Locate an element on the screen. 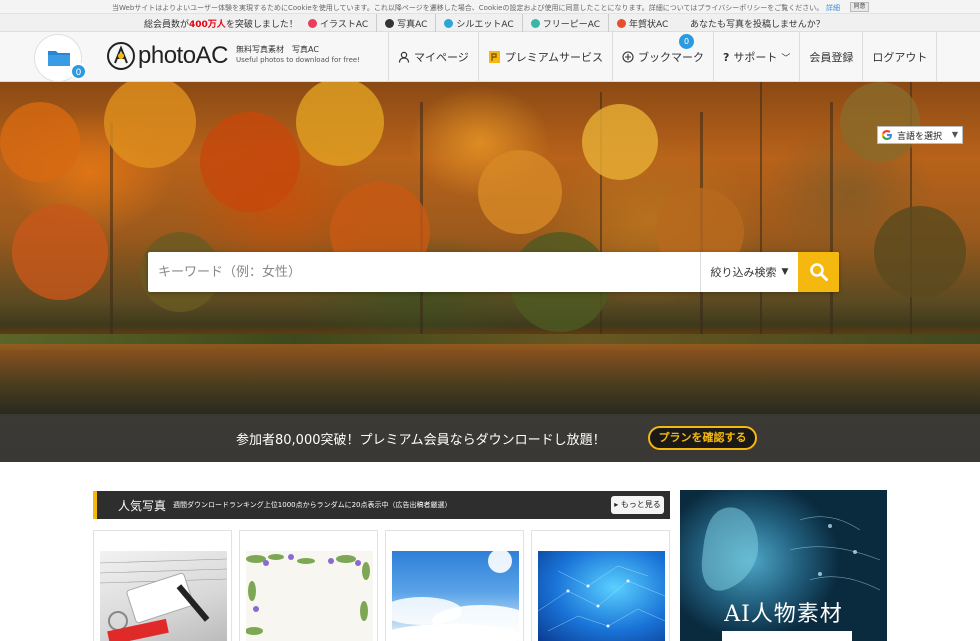 The width and height of the screenshot is (980, 641). nav-mypage: マイページ is located at coordinates (433, 57).